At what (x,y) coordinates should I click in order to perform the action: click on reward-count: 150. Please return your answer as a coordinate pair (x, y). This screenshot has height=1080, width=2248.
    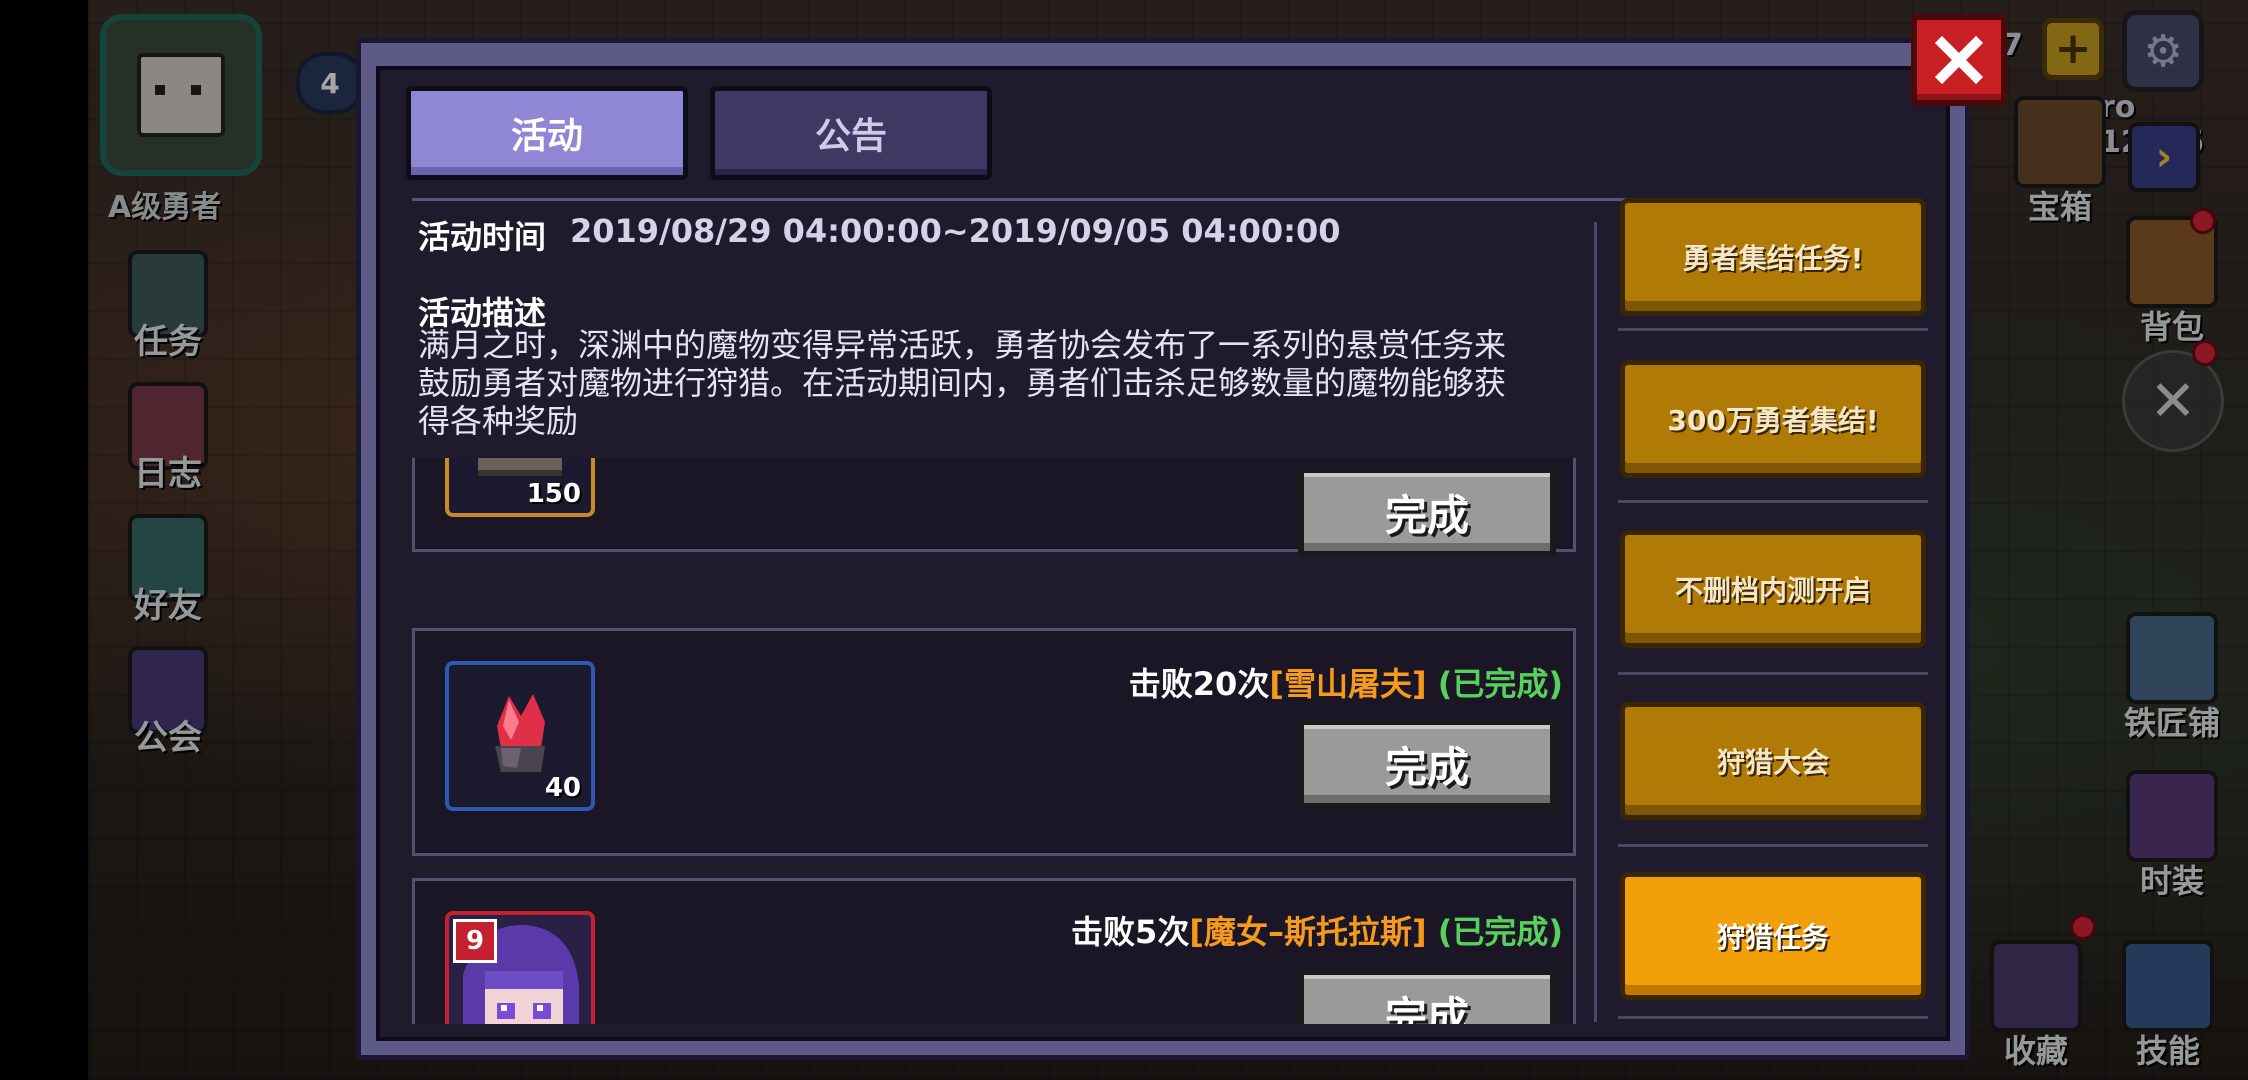
    Looking at the image, I should click on (553, 494).